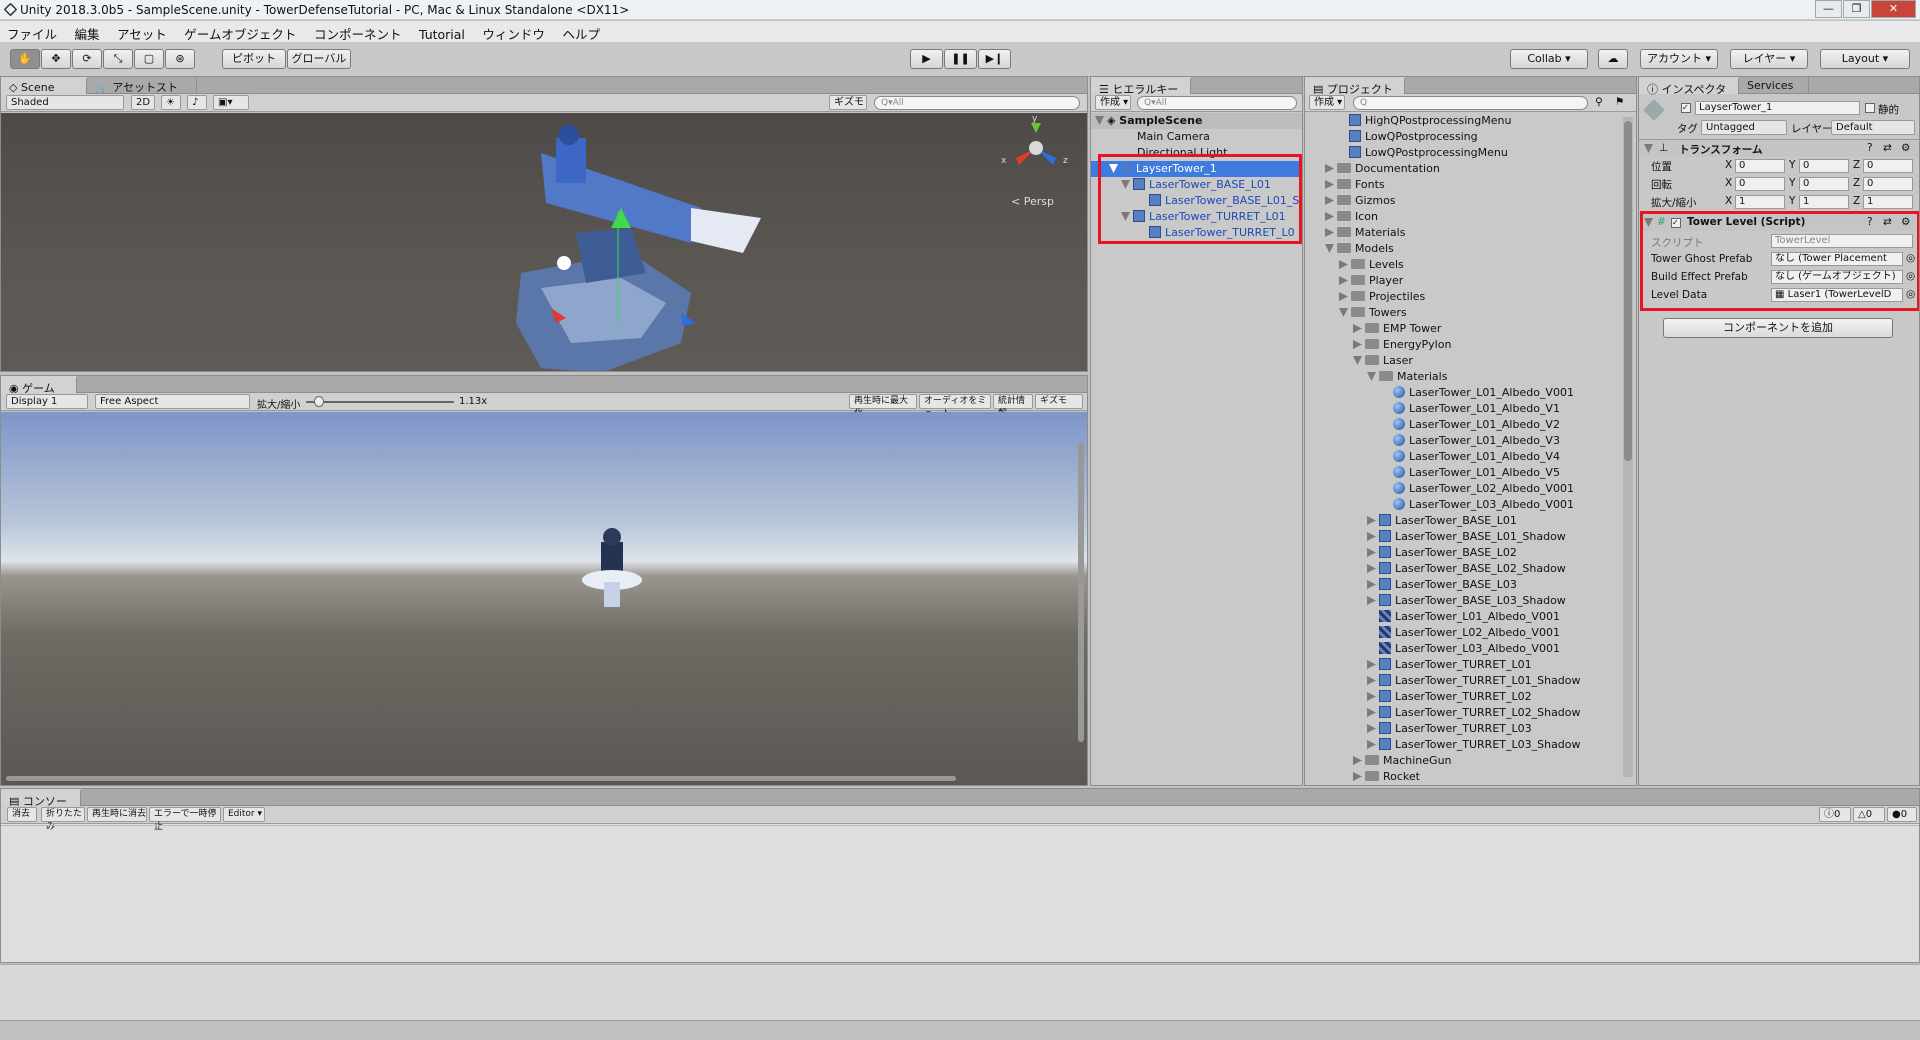 This screenshot has height=1040, width=1920. What do you see at coordinates (481, 778) in the screenshot?
I see `game-horizontal-scrollbar` at bounding box center [481, 778].